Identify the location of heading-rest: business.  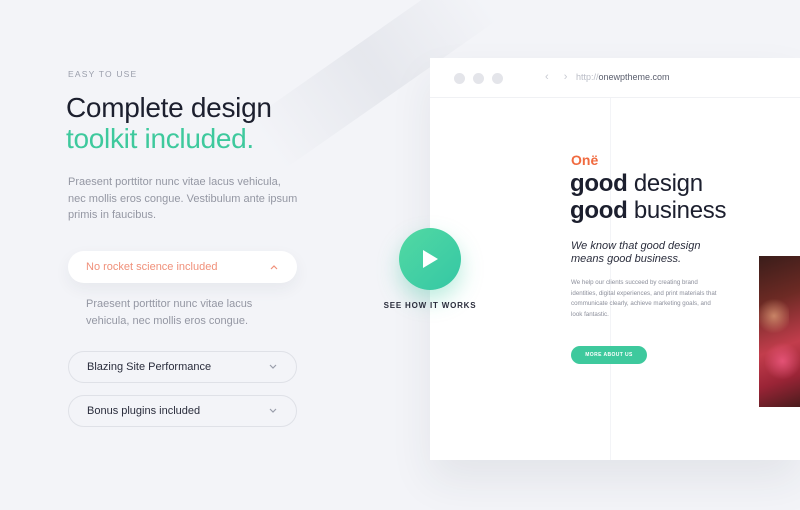
(677, 210).